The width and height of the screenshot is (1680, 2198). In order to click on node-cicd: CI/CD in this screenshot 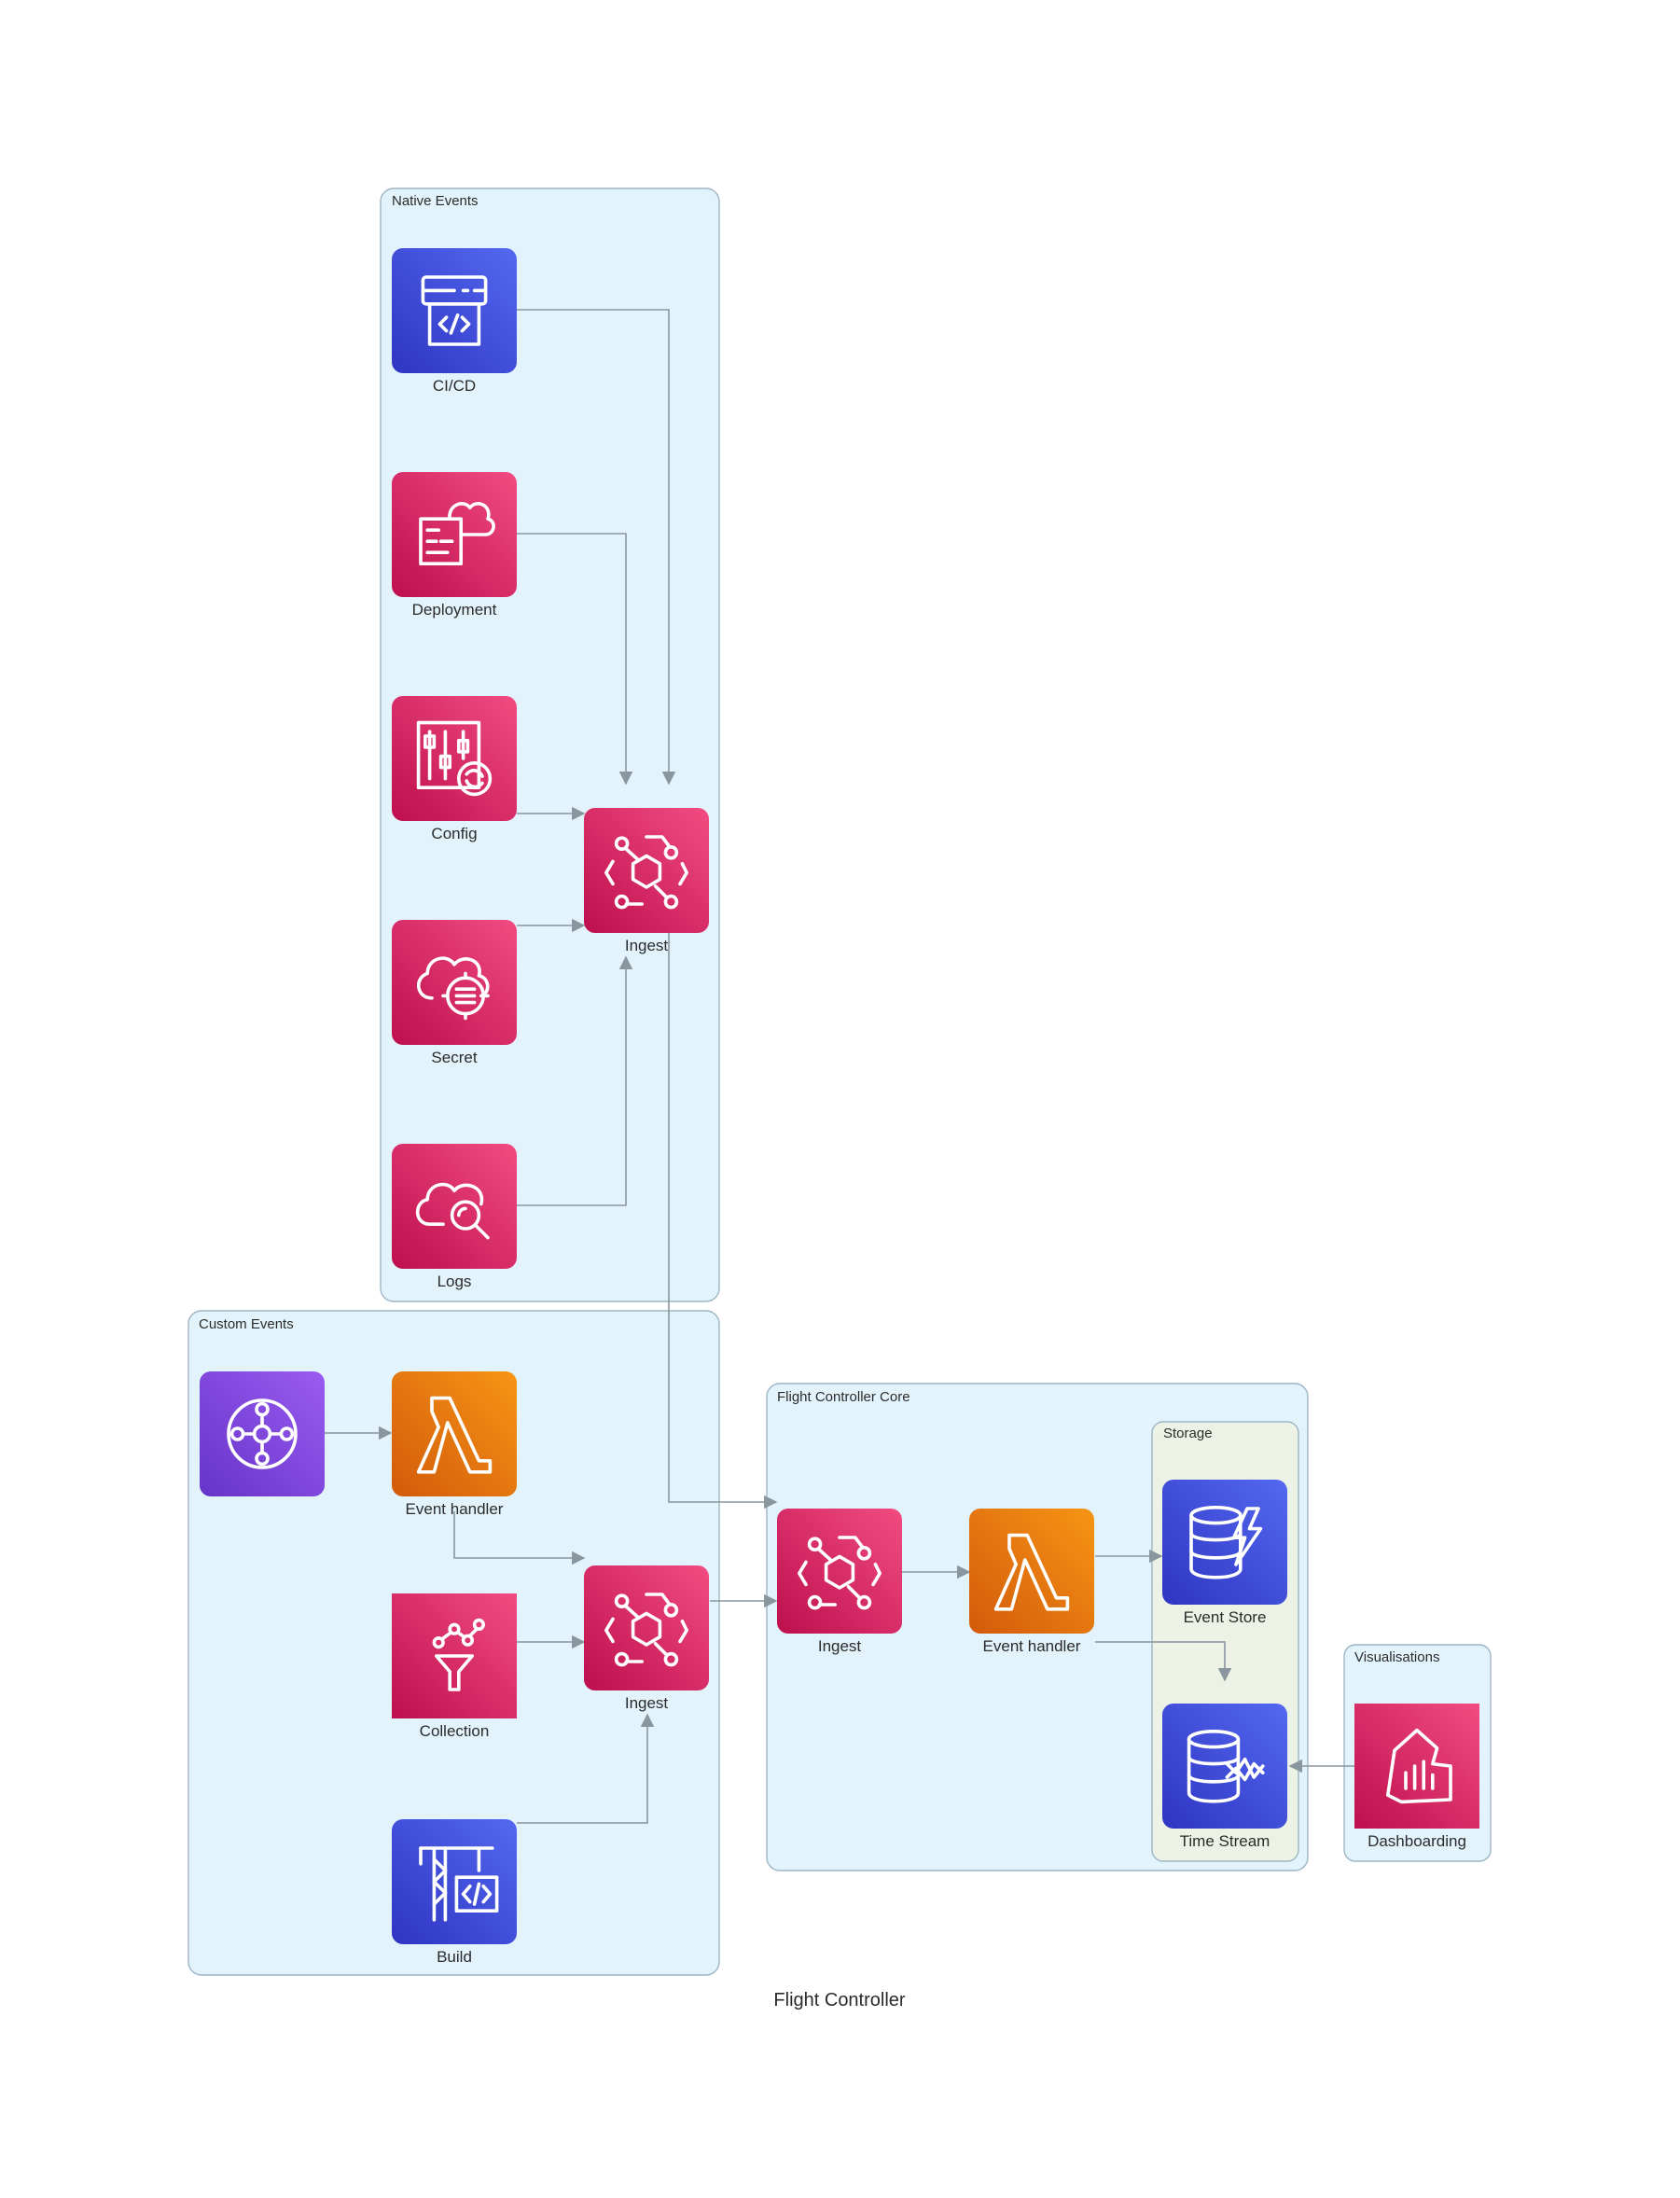, I will do `click(454, 322)`.